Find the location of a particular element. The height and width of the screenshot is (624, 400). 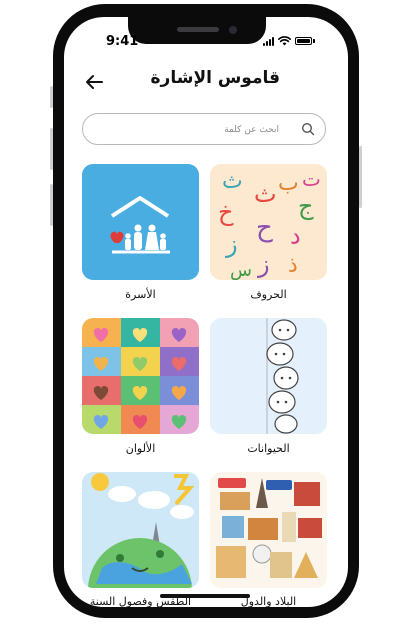

animals-illustration is located at coordinates (282, 376).